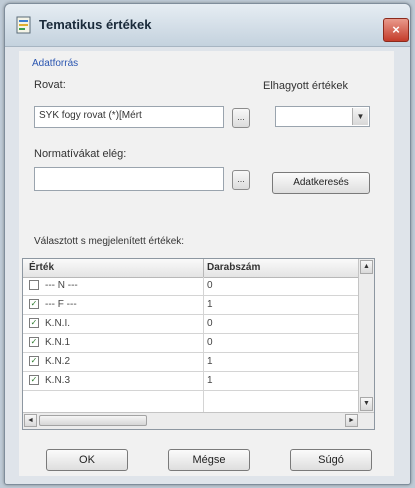 This screenshot has height=488, width=415. Describe the element at coordinates (366, 267) in the screenshot. I see `scroll-up-button: ▲` at that location.